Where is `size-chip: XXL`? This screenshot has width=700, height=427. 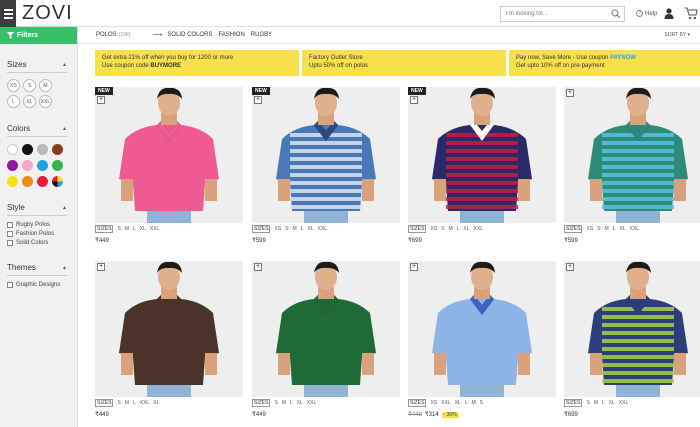
size-chip: XXL is located at coordinates (45, 101).